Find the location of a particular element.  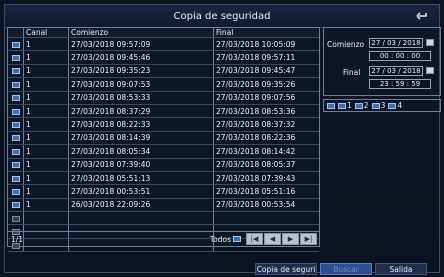

select-all-label: Todos is located at coordinates (220, 239).